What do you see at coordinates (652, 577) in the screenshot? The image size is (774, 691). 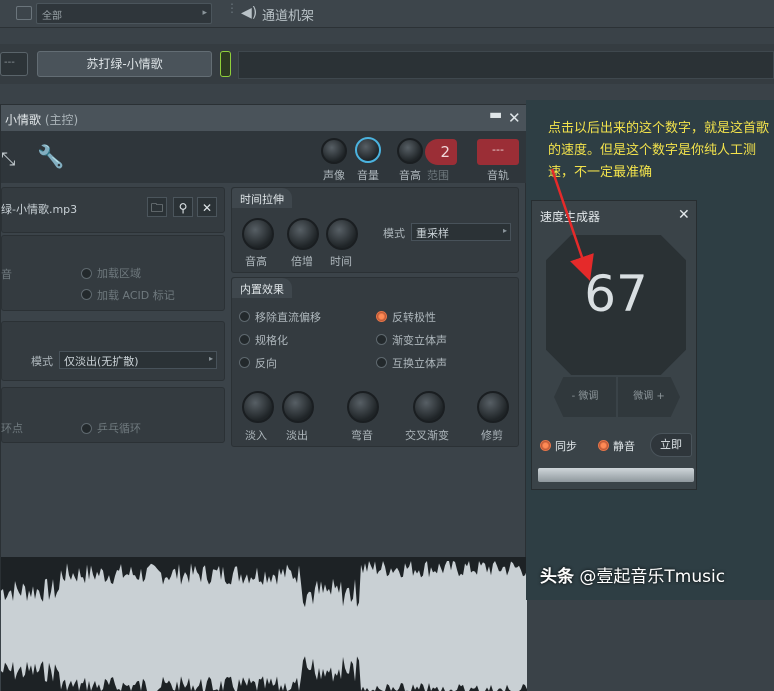 I see `watermark-handle: @壹起音乐Tmusic` at bounding box center [652, 577].